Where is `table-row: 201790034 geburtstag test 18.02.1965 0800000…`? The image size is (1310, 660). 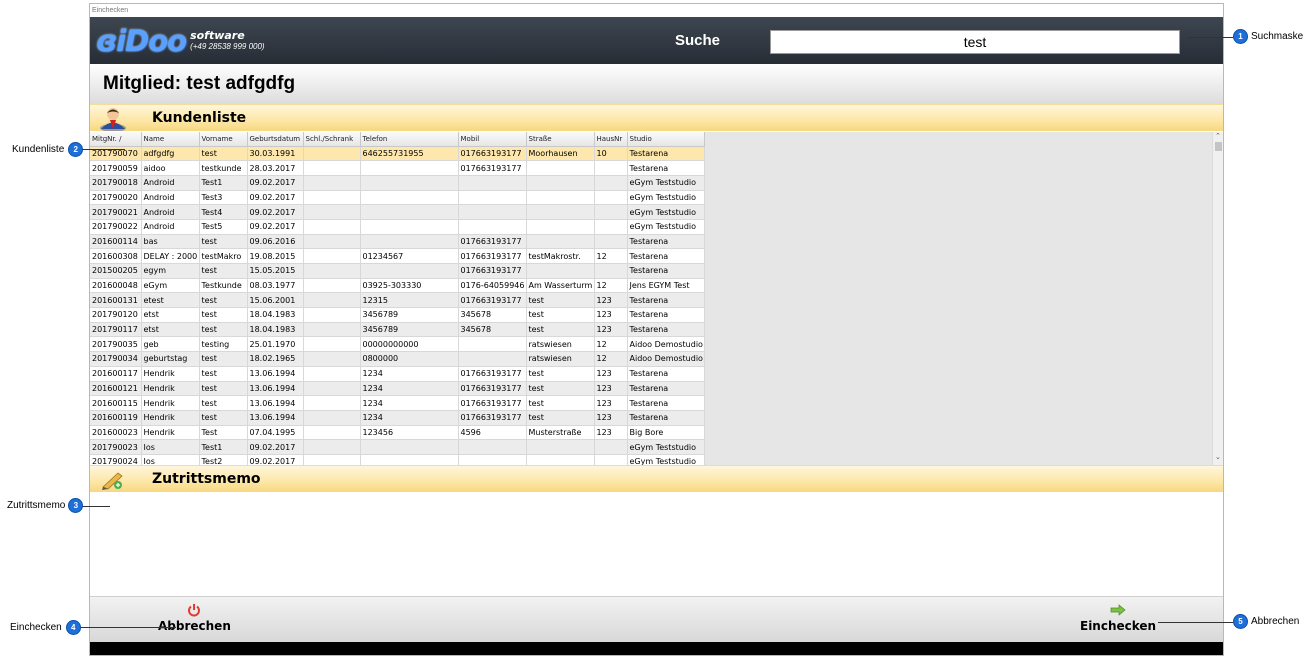 table-row: 201790034 geburtstag test 18.02.1965 0800000… is located at coordinates (397, 359).